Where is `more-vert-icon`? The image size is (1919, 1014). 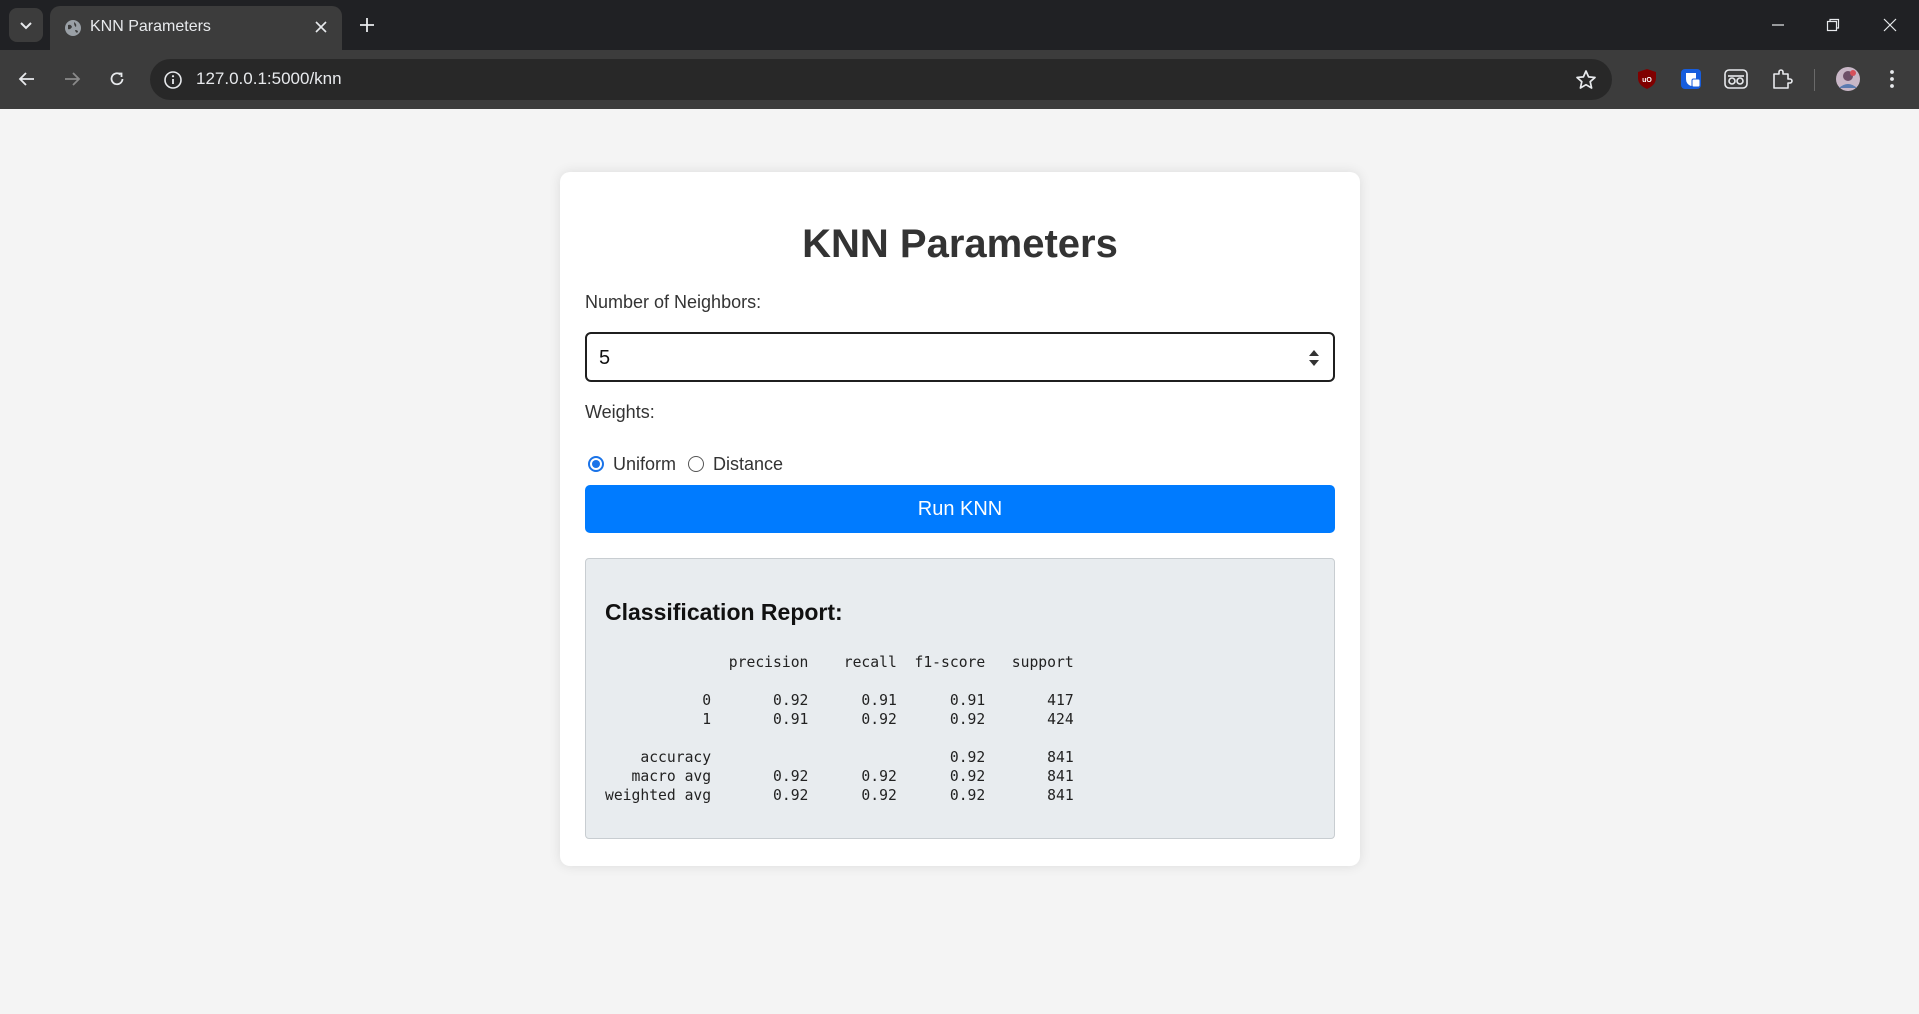 more-vert-icon is located at coordinates (1892, 79).